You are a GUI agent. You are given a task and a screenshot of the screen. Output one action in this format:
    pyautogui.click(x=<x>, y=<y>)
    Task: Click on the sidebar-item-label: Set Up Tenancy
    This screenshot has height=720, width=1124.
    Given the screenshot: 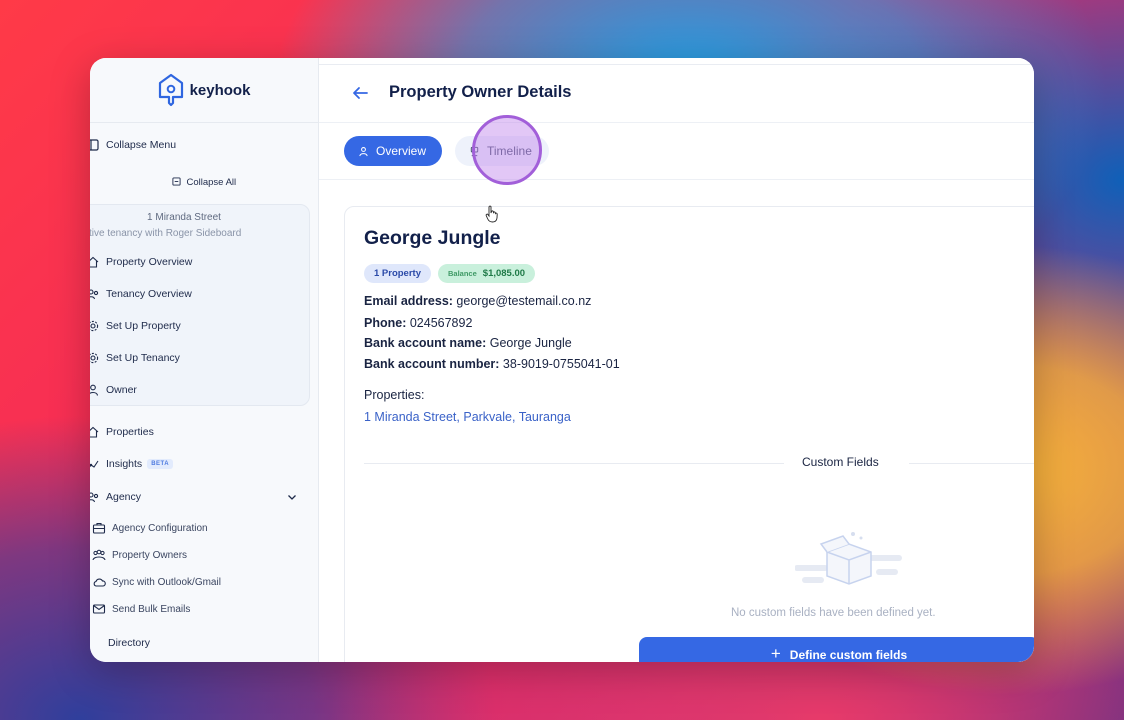 What is the action you would take?
    pyautogui.click(x=143, y=358)
    